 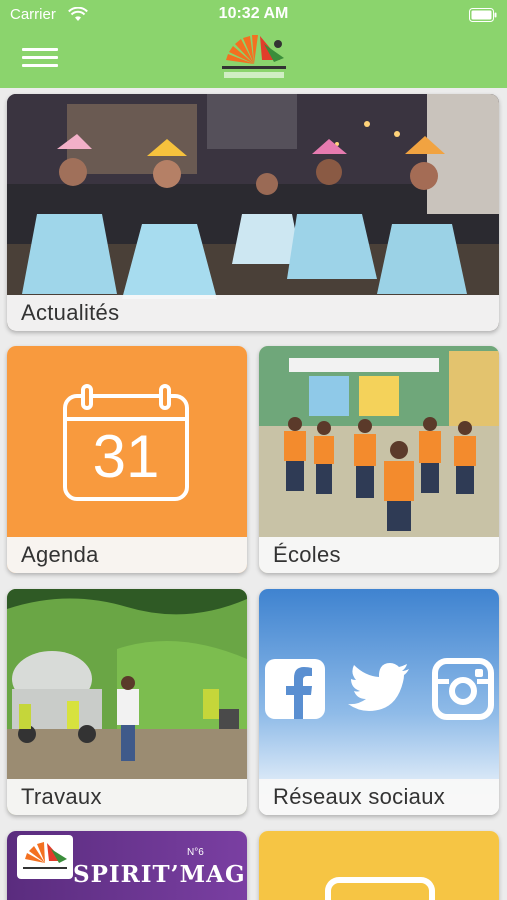 What do you see at coordinates (126, 456) in the screenshot?
I see `calendar-day-number: 31` at bounding box center [126, 456].